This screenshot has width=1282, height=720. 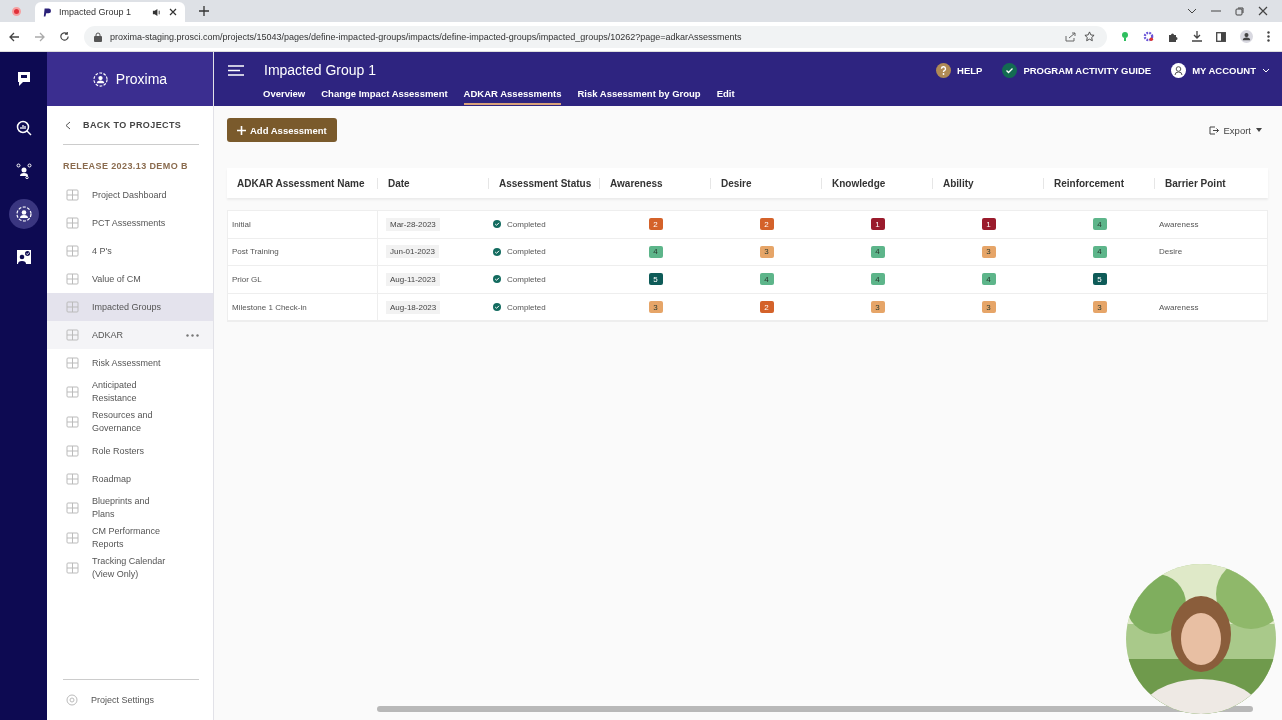 What do you see at coordinates (23, 171) in the screenshot?
I see `network-person-icon` at bounding box center [23, 171].